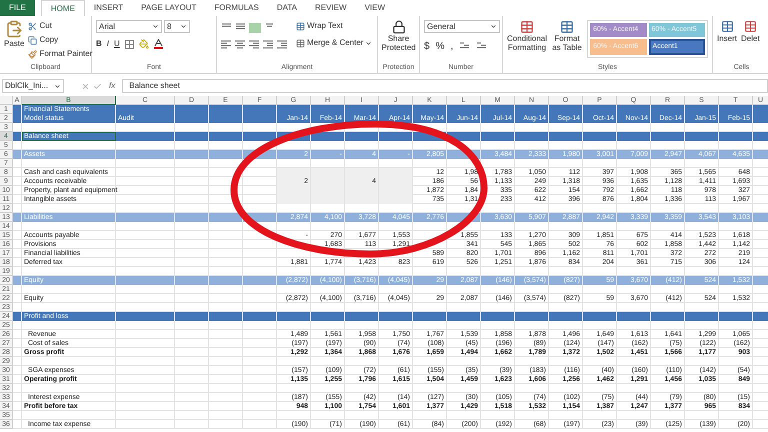 The image size is (768, 432). I want to click on conditional-formatting-icon, so click(527, 27).